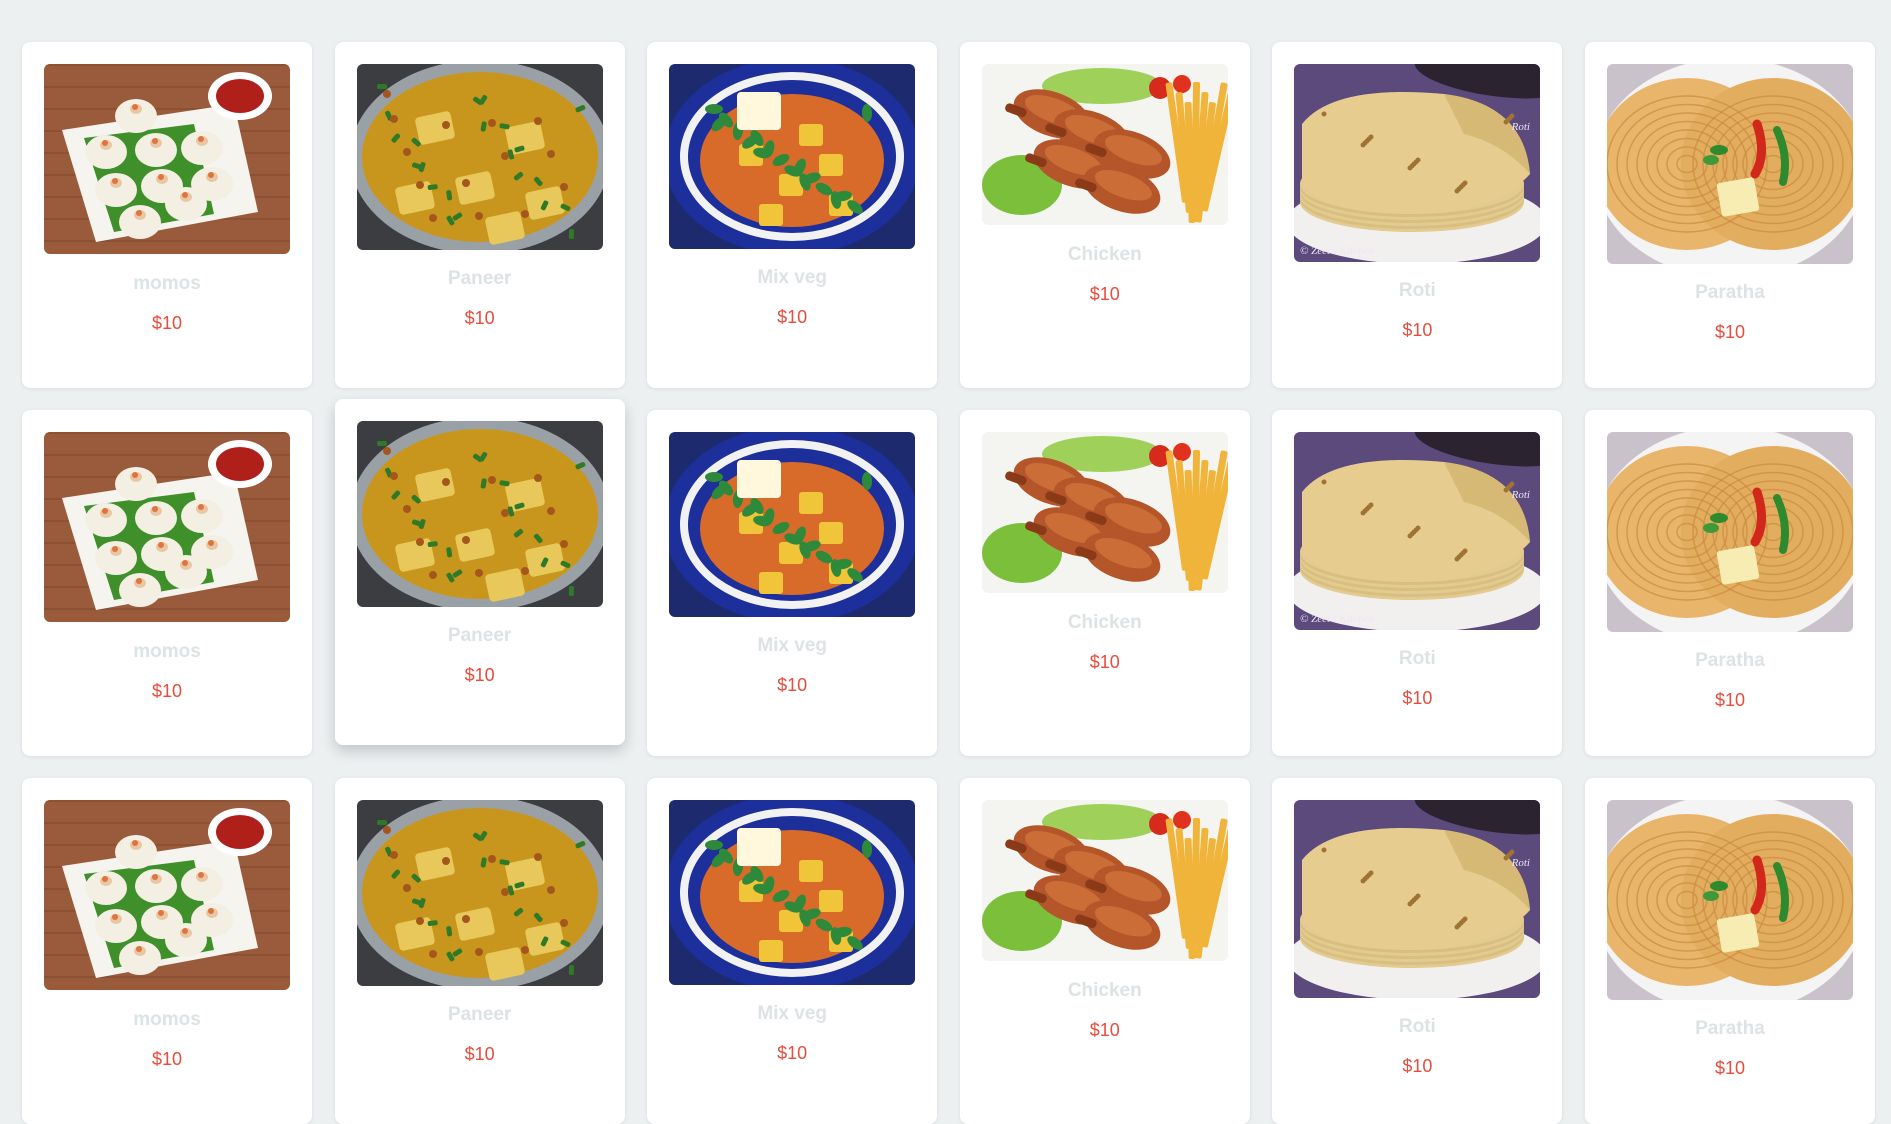 Image resolution: width=1891 pixels, height=1124 pixels. Describe the element at coordinates (1417, 899) in the screenshot. I see `food-image: Roti` at that location.